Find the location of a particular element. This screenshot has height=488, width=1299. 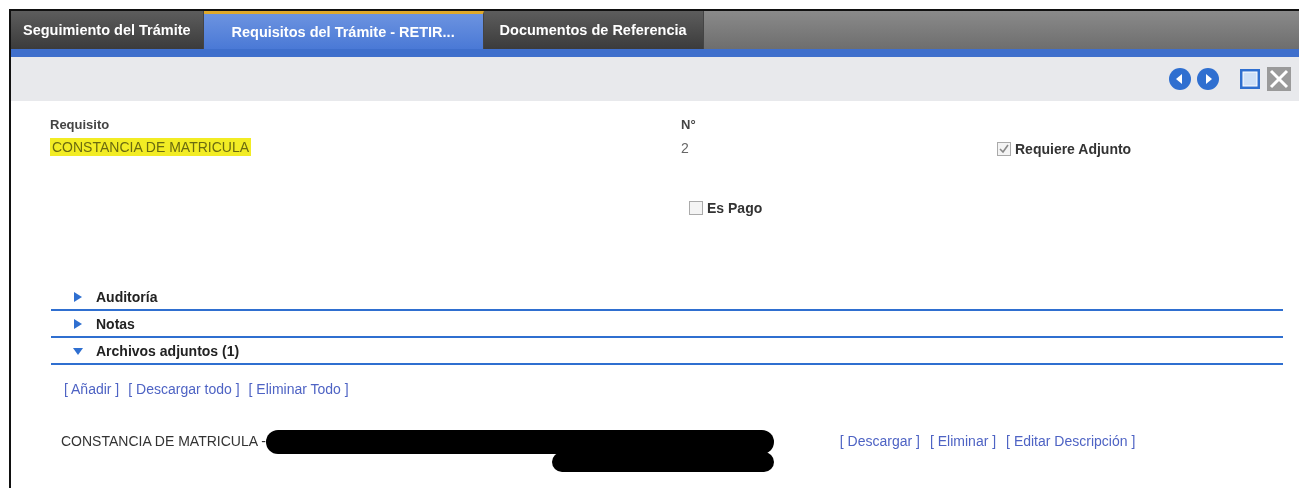

link: [ Eliminar ] is located at coordinates (963, 441).